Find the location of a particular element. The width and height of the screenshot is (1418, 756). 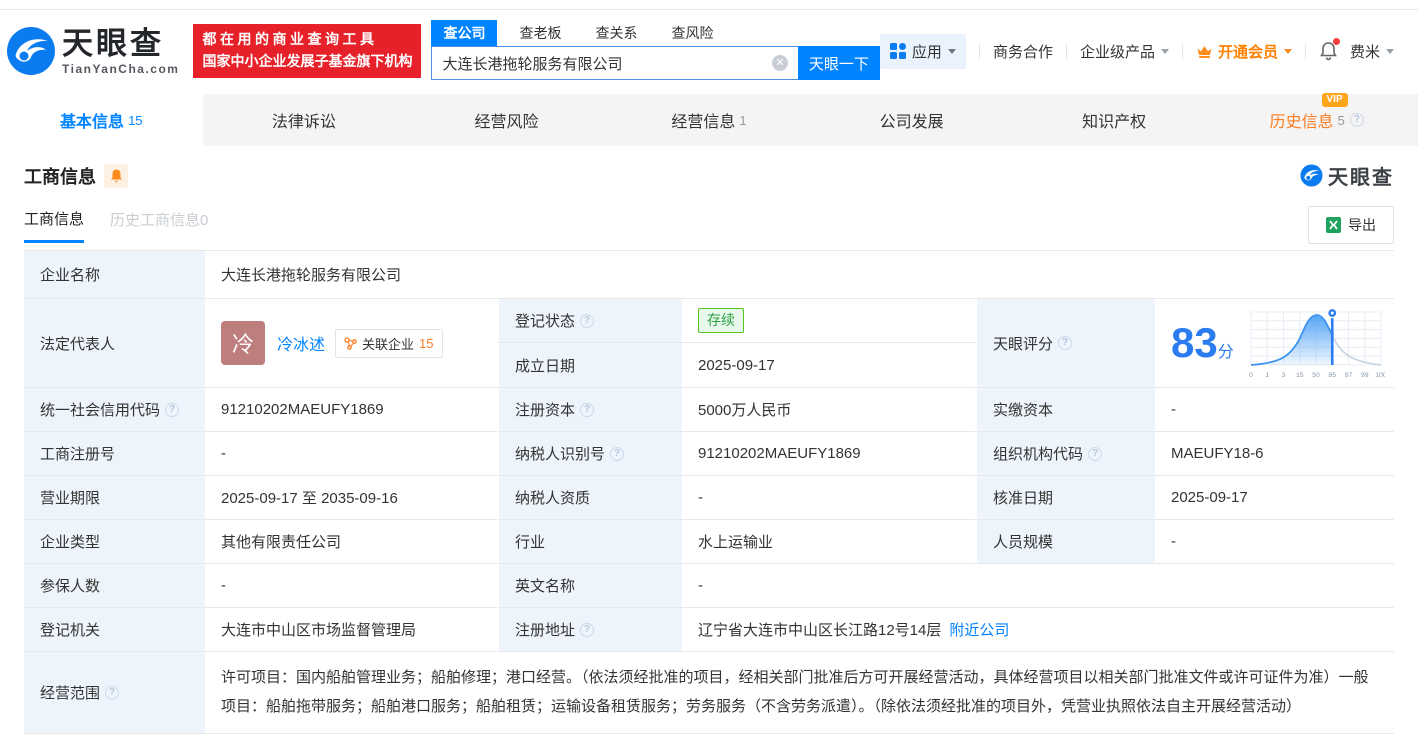

network-icon is located at coordinates (350, 343).